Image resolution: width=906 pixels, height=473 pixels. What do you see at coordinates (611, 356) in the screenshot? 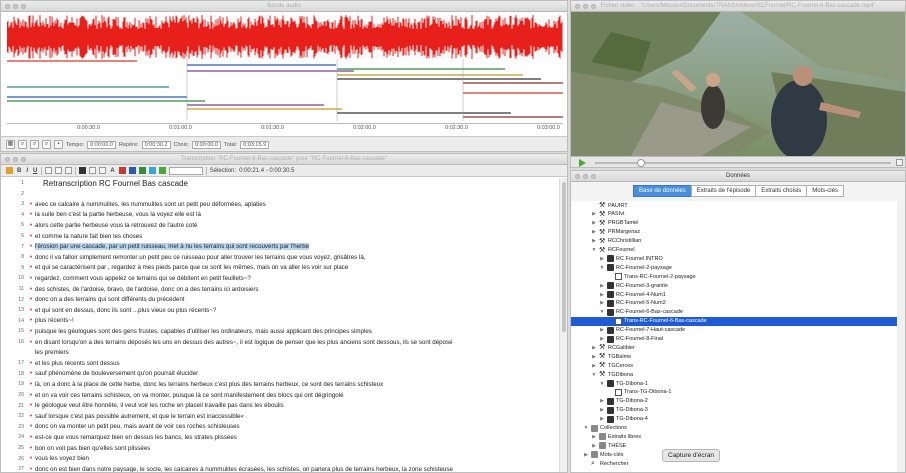
I see `tree-item: ▶ ⚒ TGBalme` at bounding box center [611, 356].